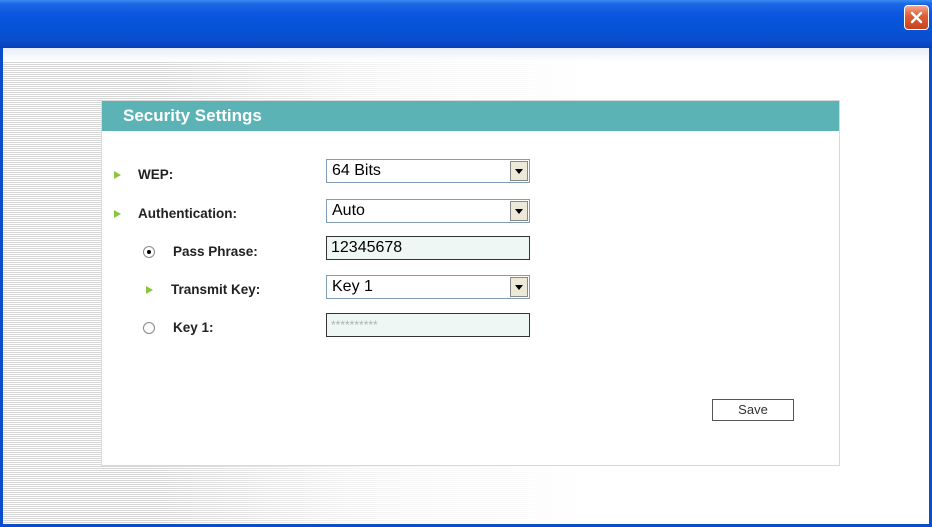 Image resolution: width=932 pixels, height=527 pixels. Describe the element at coordinates (149, 327) in the screenshot. I see `key1-radio` at that location.